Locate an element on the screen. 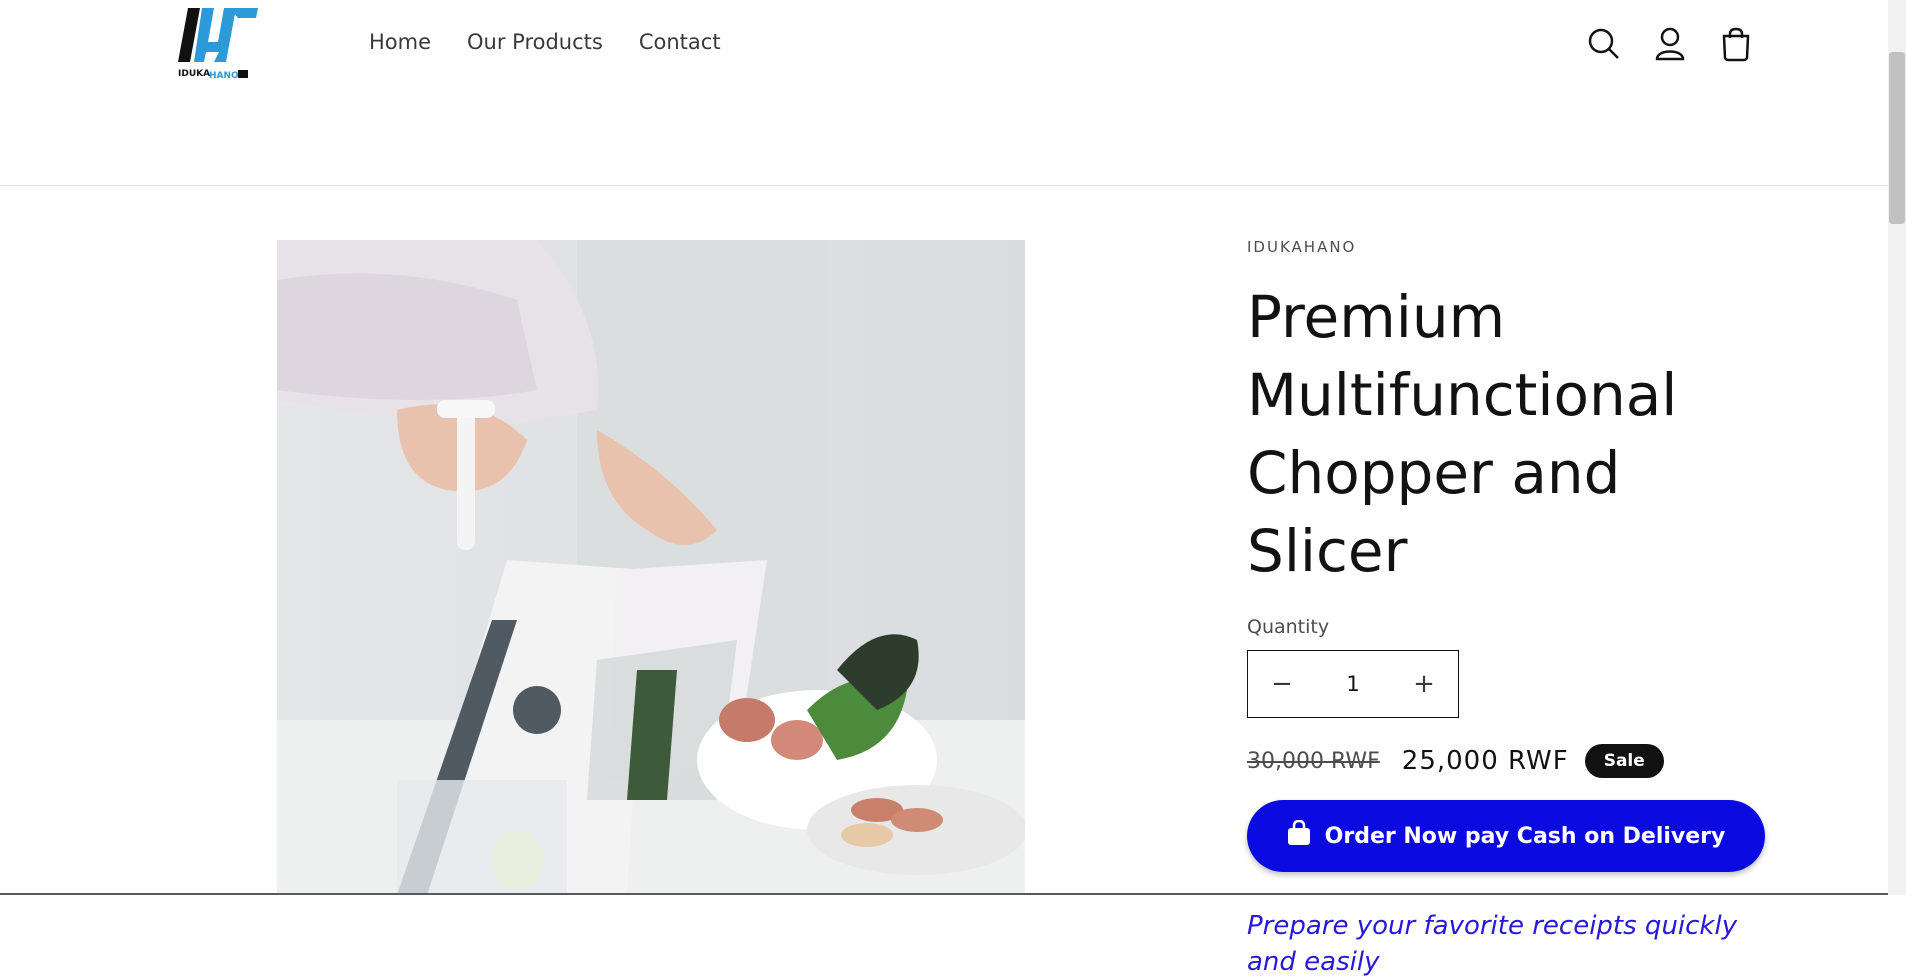 The width and height of the screenshot is (1906, 980). quantity-input is located at coordinates (1353, 684).